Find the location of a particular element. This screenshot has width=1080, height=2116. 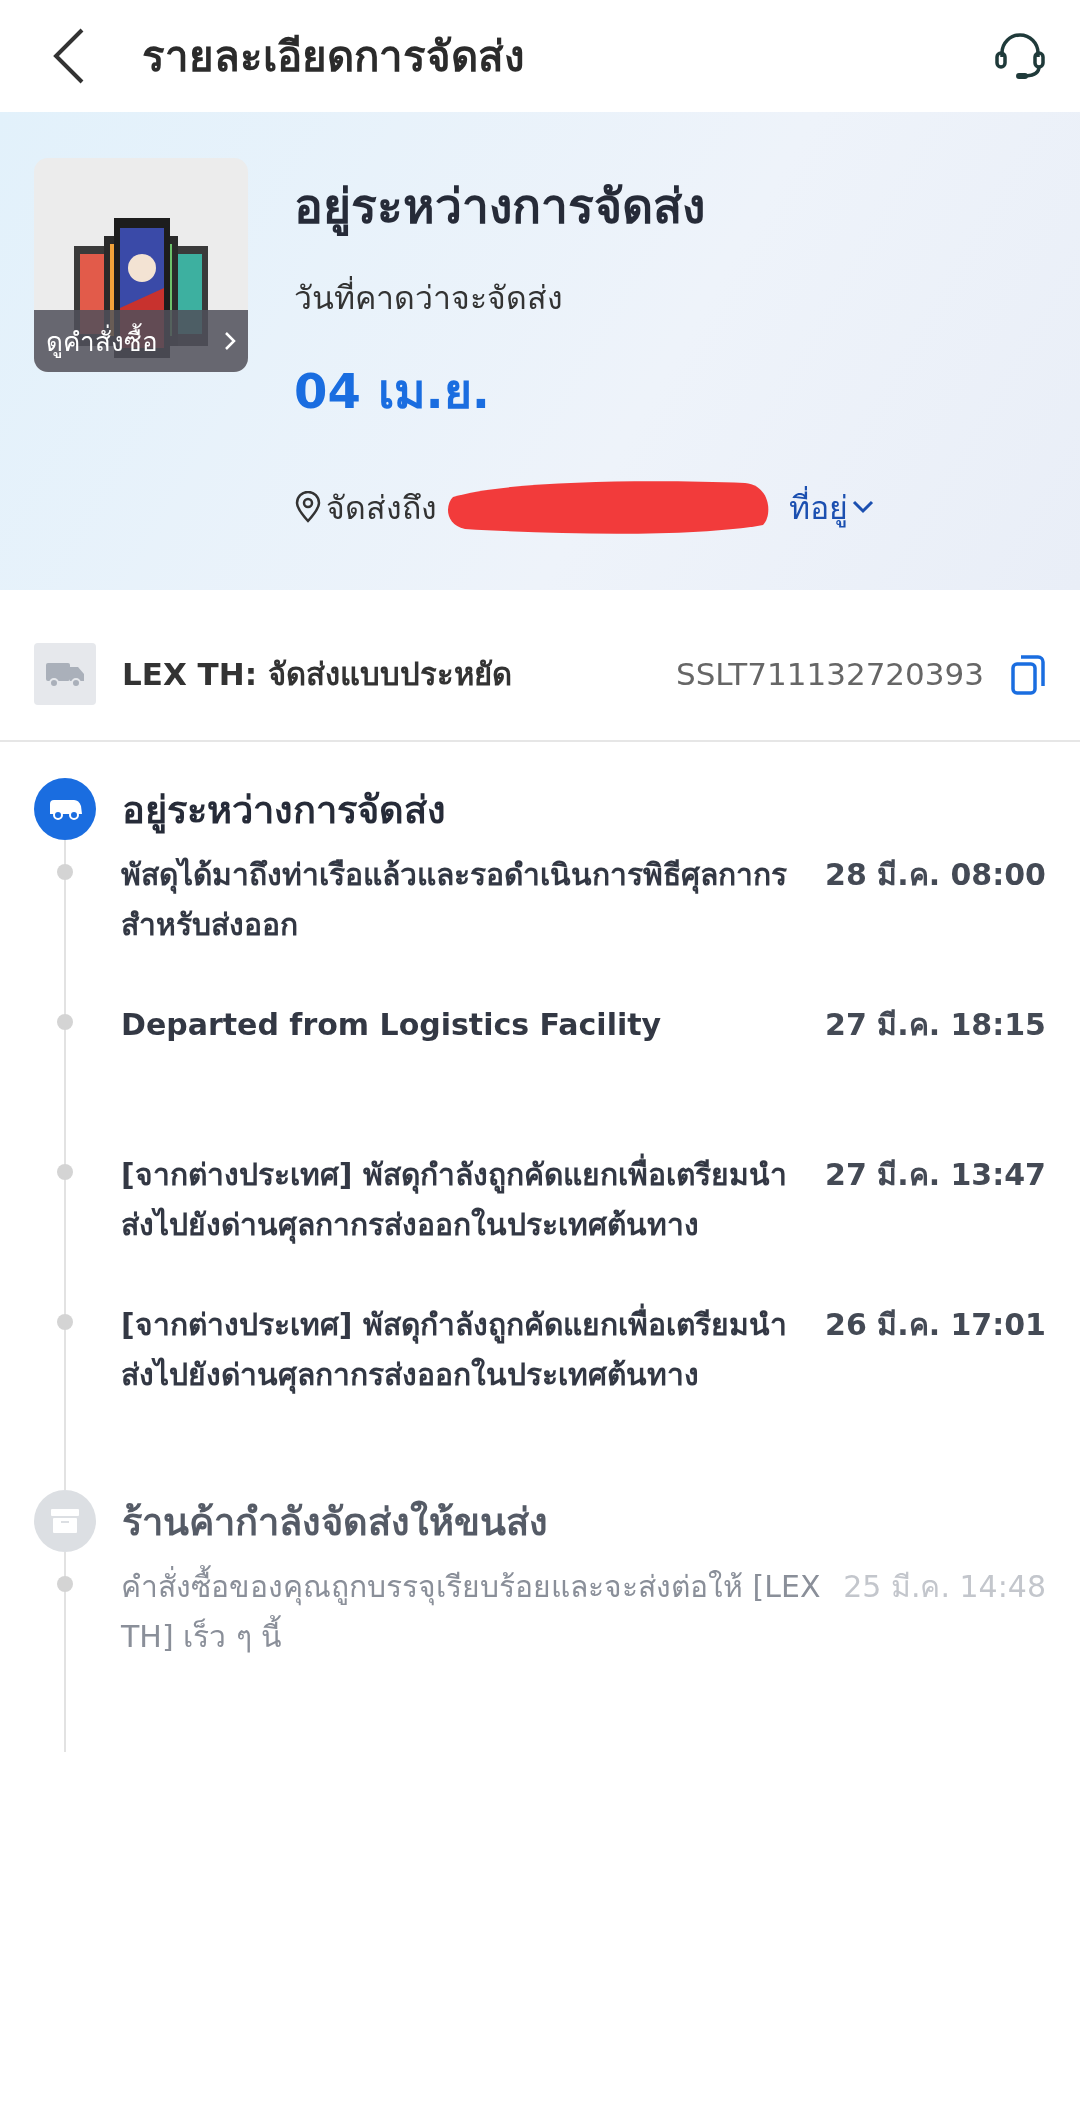

event-time: 28 มี.ค. 08:00 is located at coordinates (935, 875).